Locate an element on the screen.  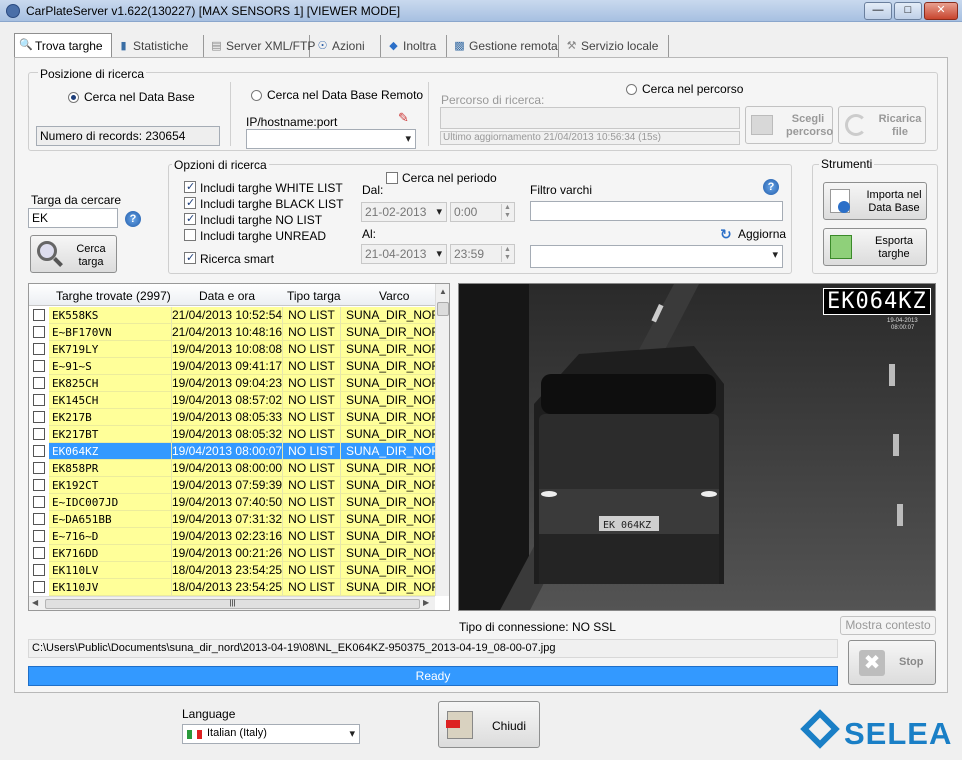
scroll-thumb: ||| is located at coordinates (232, 604).